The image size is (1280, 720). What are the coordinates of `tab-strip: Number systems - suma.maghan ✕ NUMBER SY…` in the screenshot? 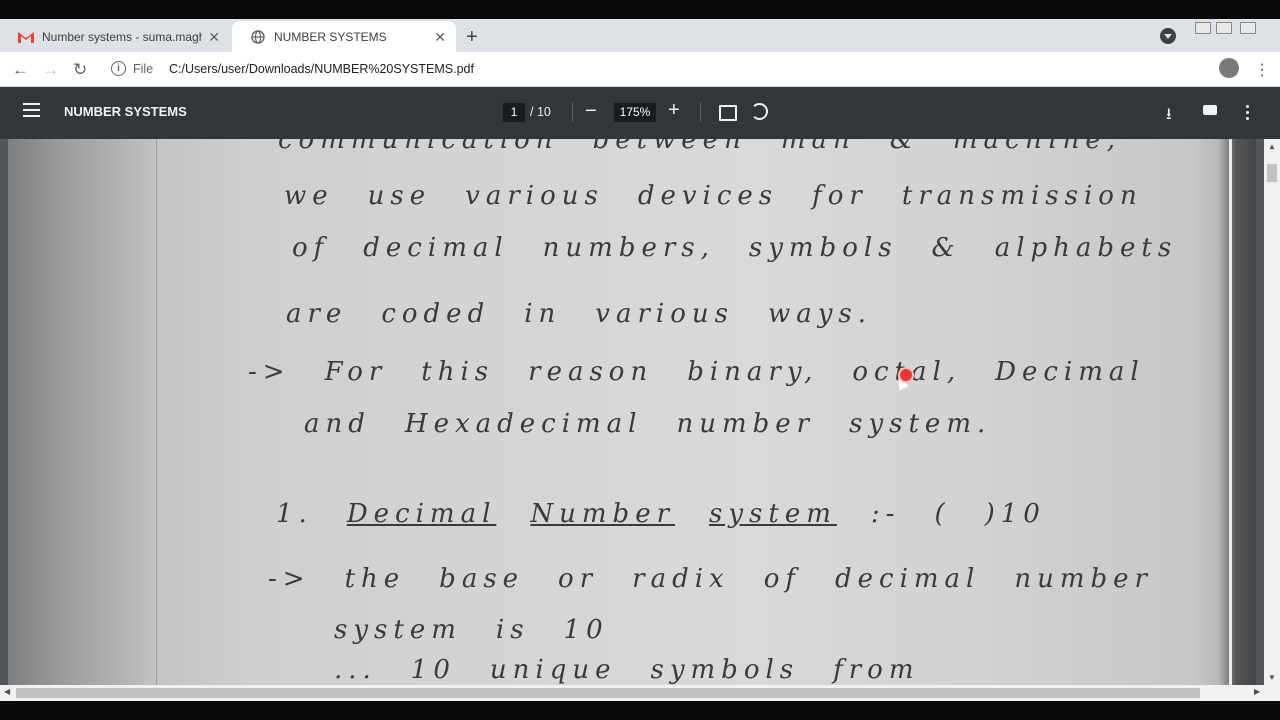 It's located at (640, 35).